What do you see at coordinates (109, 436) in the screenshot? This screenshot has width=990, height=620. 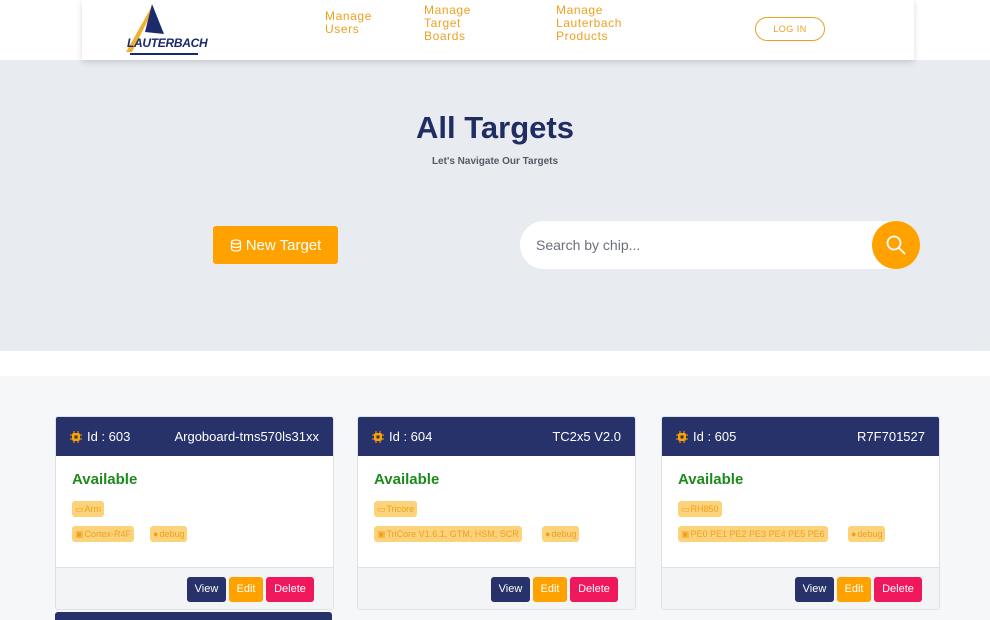 I see `card-id-label: Id : 603` at bounding box center [109, 436].